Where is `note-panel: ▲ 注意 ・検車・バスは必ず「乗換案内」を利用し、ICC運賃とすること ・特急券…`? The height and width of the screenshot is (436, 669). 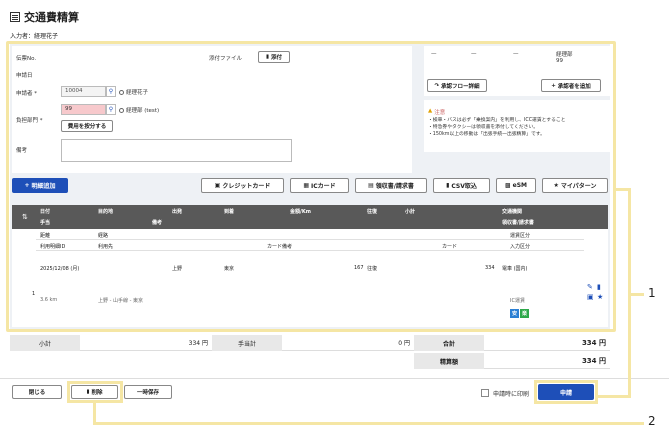 note-panel: ▲ 注意 ・検車・バスは必ず「乗換案内」を利用し、ICC運賃とすること ・特急券… is located at coordinates (517, 126).